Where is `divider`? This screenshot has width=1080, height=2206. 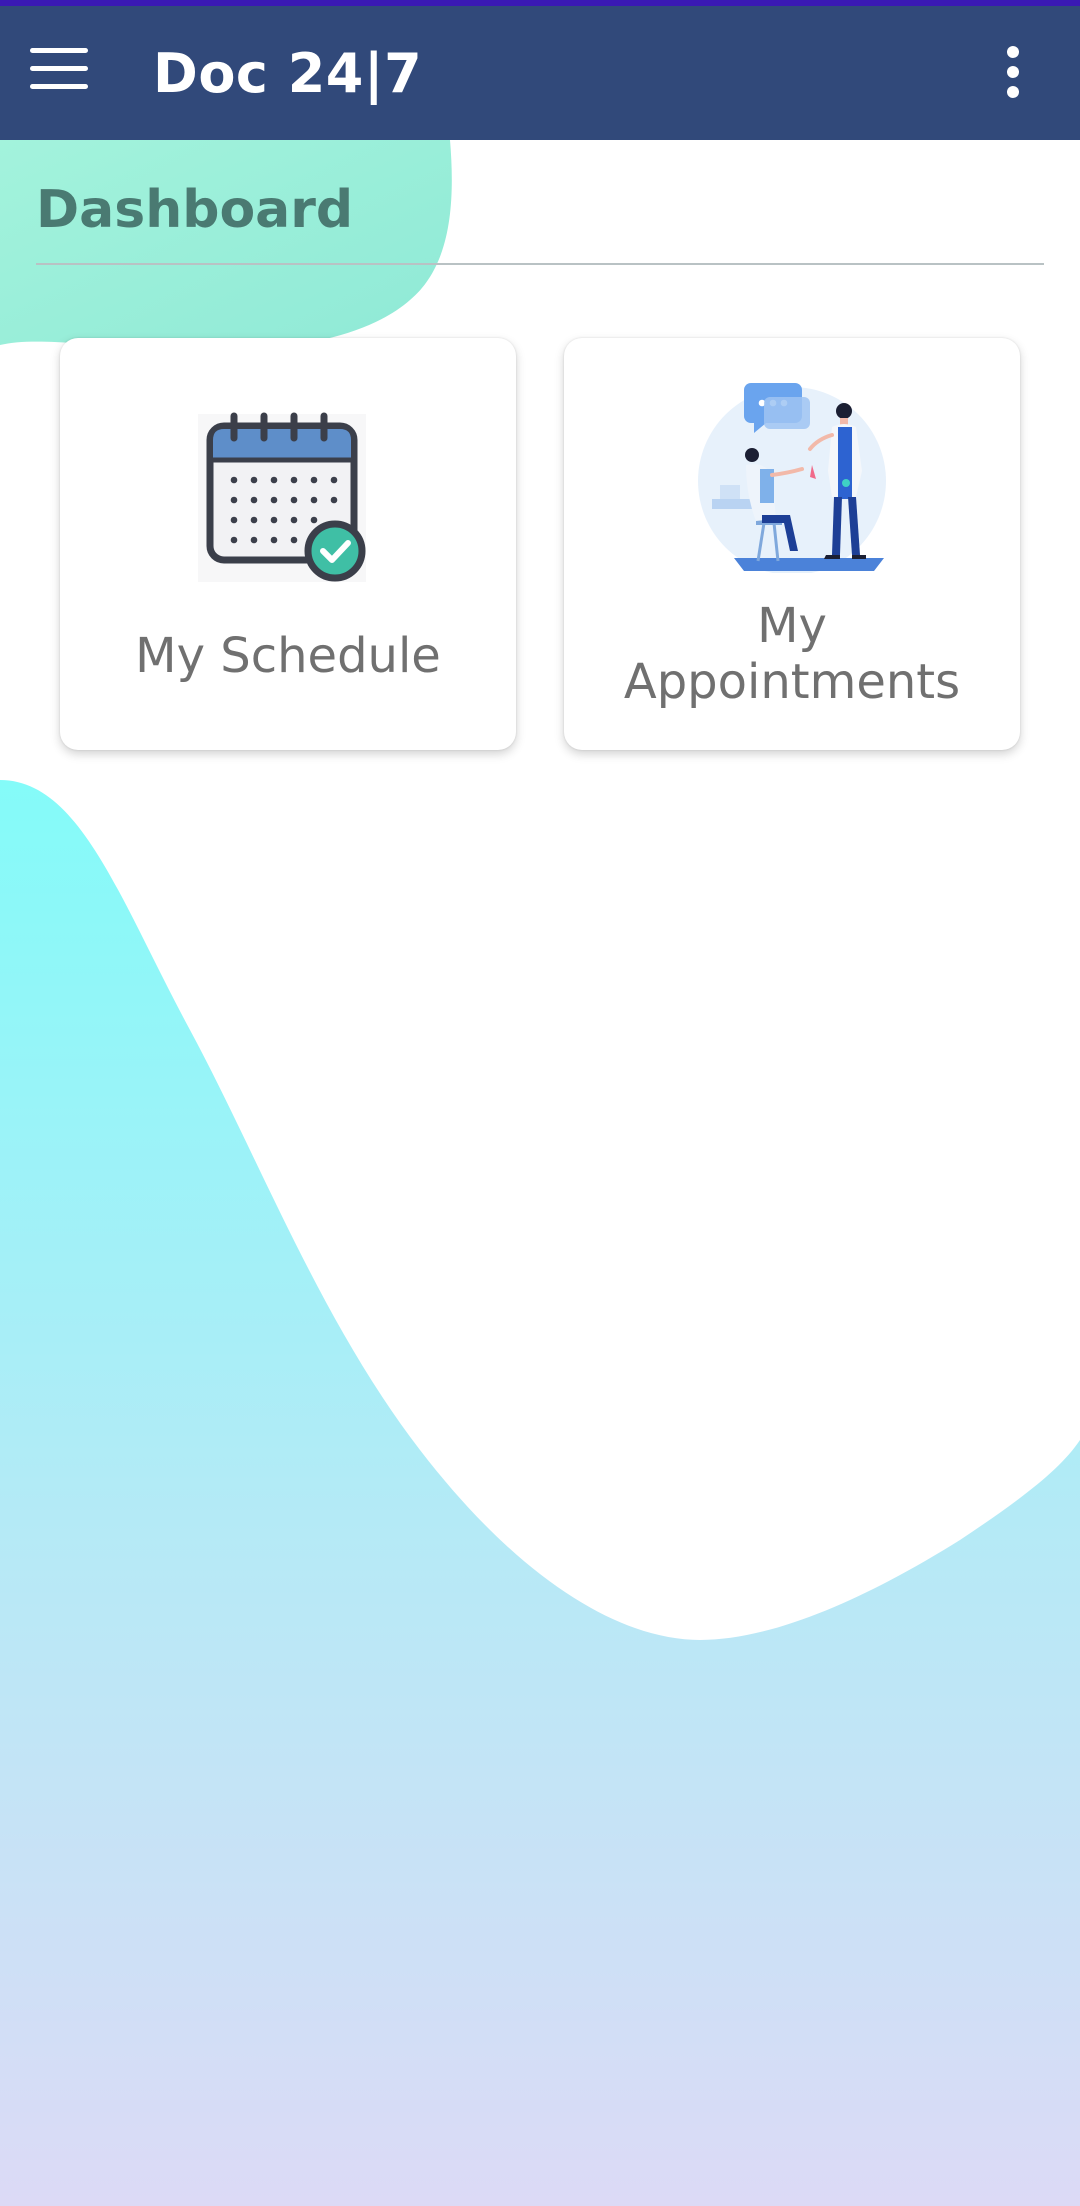
divider is located at coordinates (540, 264).